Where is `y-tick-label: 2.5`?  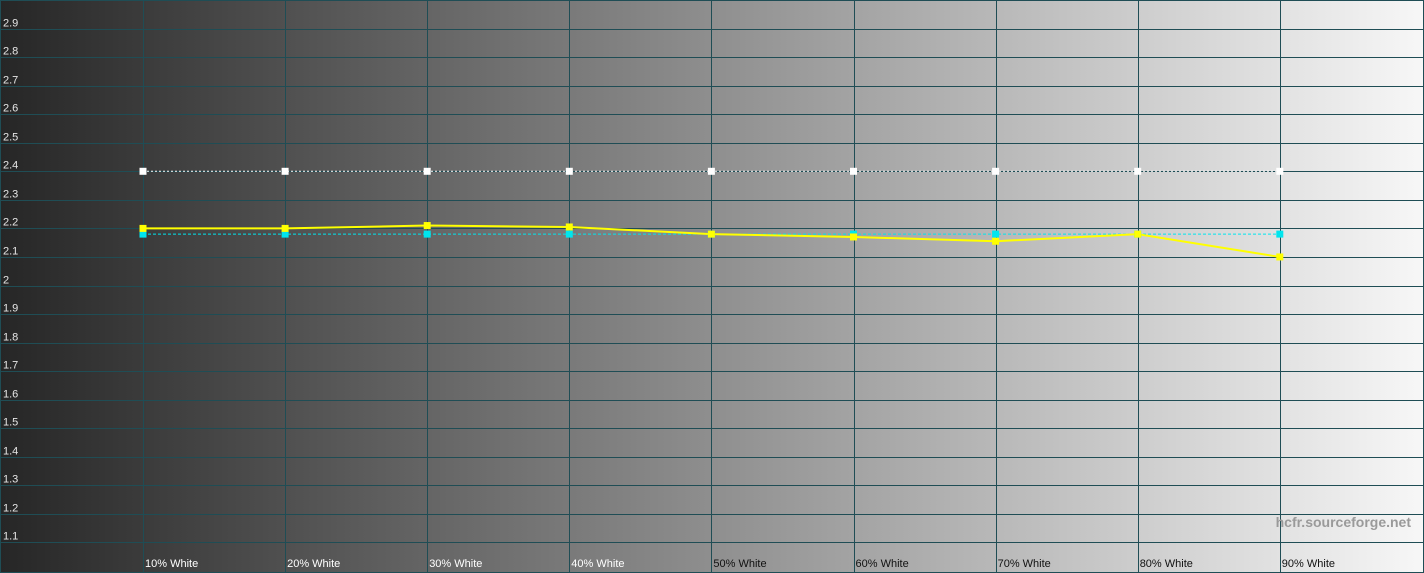
y-tick-label: 2.5 is located at coordinates (10, 138).